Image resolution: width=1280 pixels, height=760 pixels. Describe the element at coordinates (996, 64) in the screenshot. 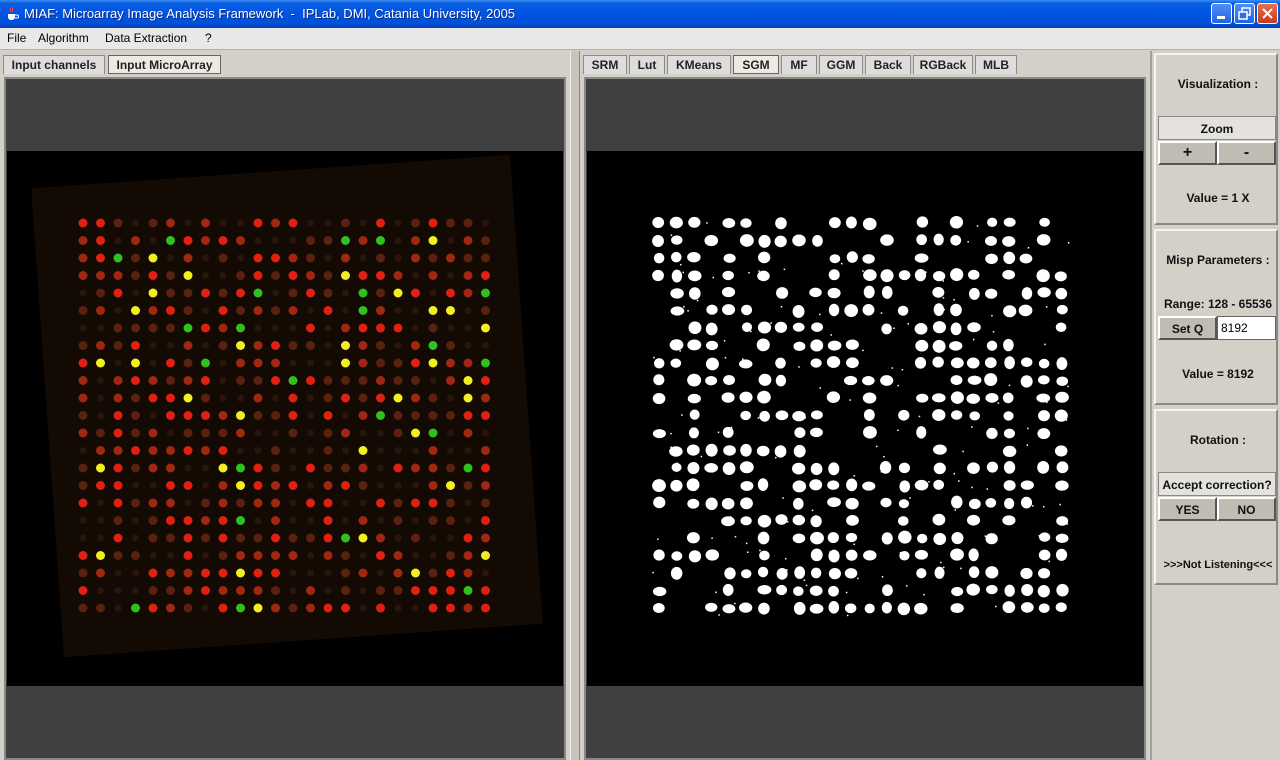

I see `tab-mlb: MLB` at that location.